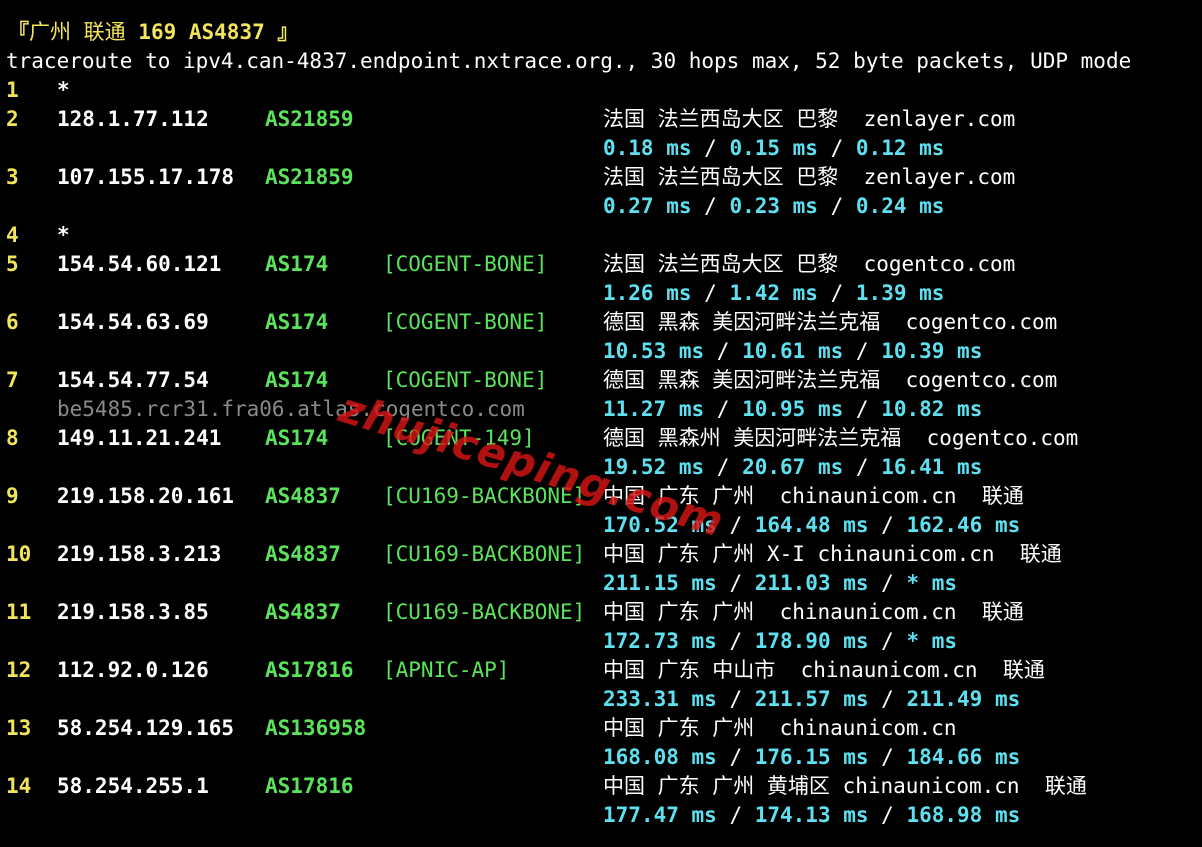 The height and width of the screenshot is (847, 1202). What do you see at coordinates (601, 206) in the screenshot?
I see `hop-detail-row: 0.27 ms / 0.23 ms / 0.24 ms` at bounding box center [601, 206].